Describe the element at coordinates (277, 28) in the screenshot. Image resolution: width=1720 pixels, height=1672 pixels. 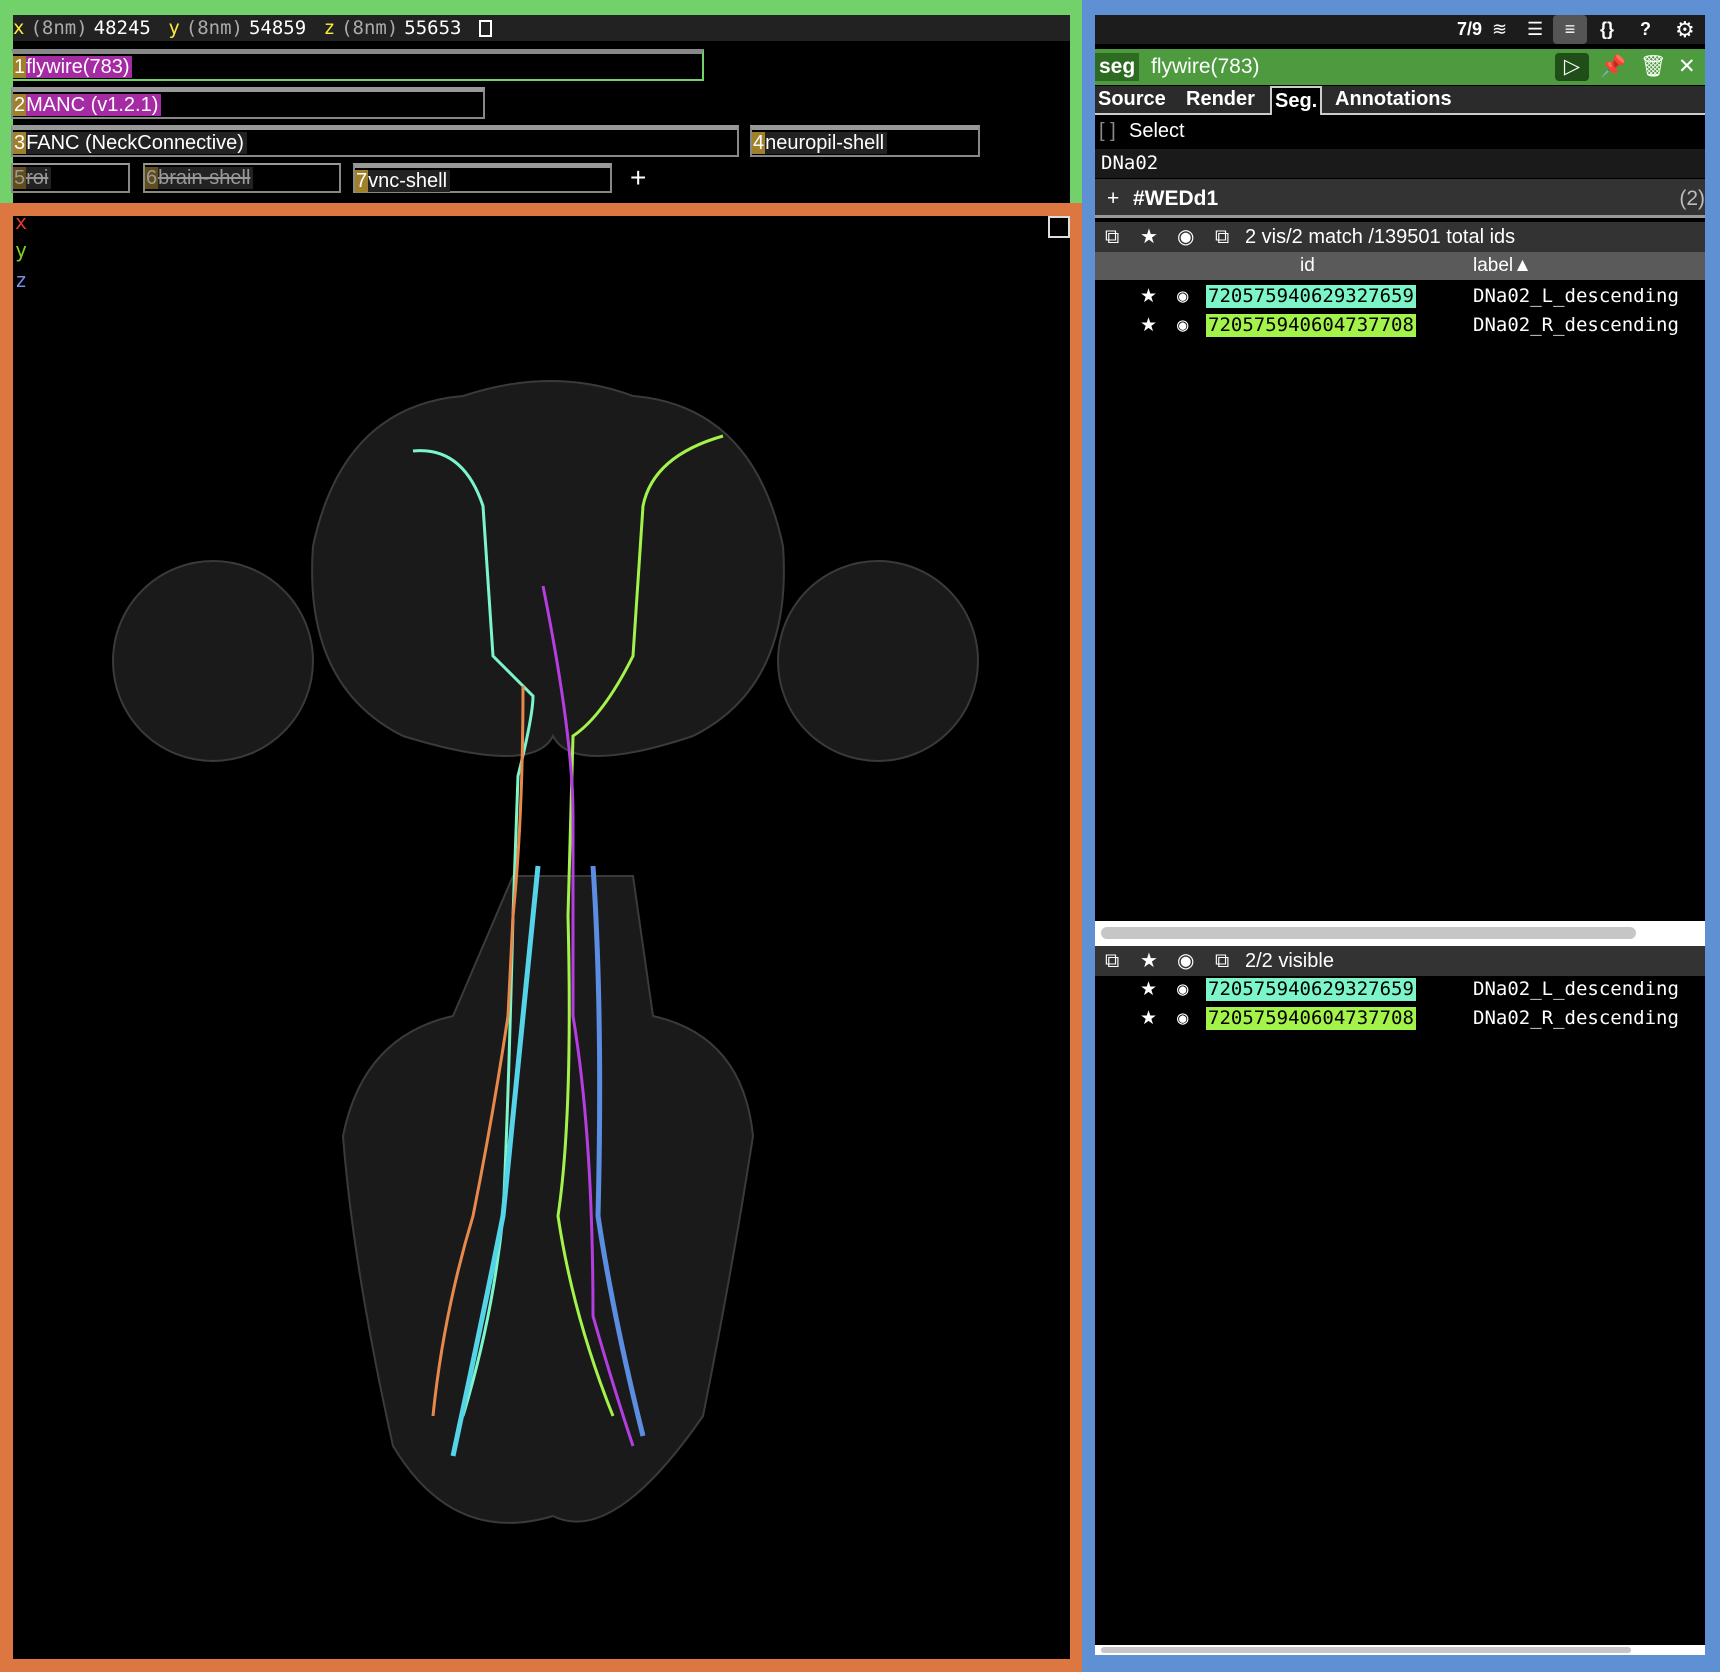
I see `coord-y-value: 54859` at that location.